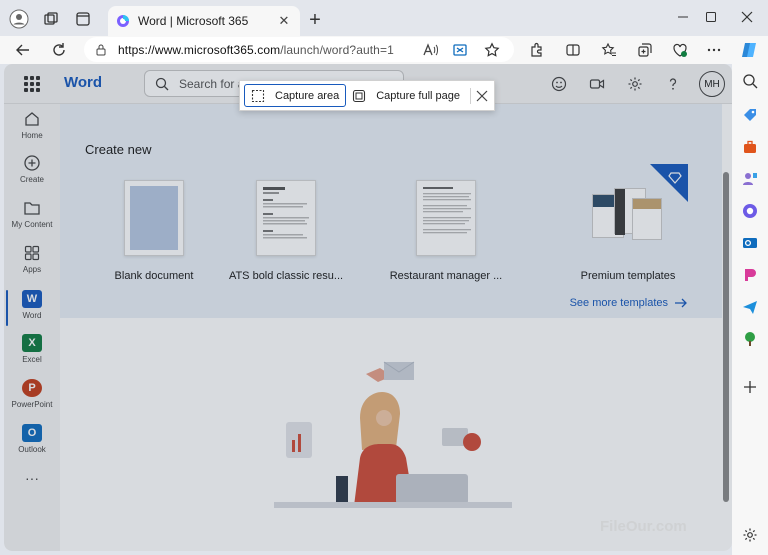 The width and height of the screenshot is (768, 555). I want to click on tab-title: Word | Microsoft 365, so click(193, 21).